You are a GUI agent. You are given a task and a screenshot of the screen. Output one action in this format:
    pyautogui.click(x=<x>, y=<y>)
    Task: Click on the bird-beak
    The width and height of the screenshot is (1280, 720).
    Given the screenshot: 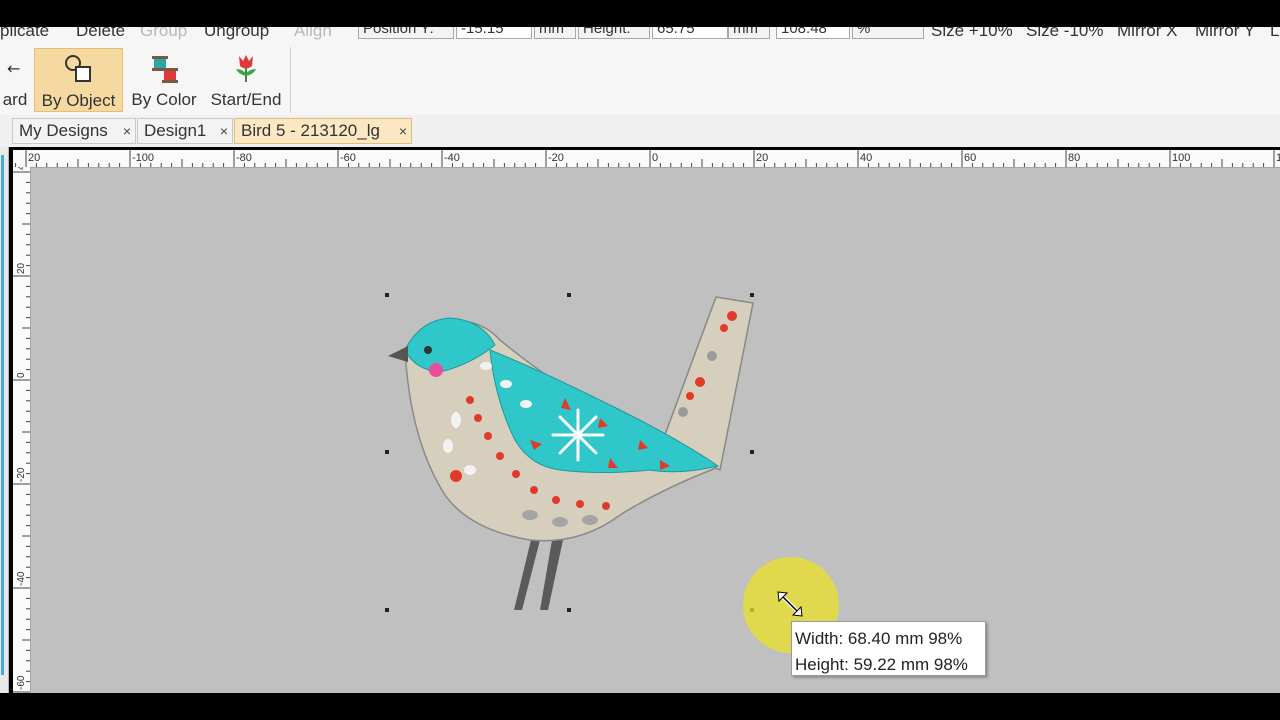 What is the action you would take?
    pyautogui.click(x=398, y=354)
    